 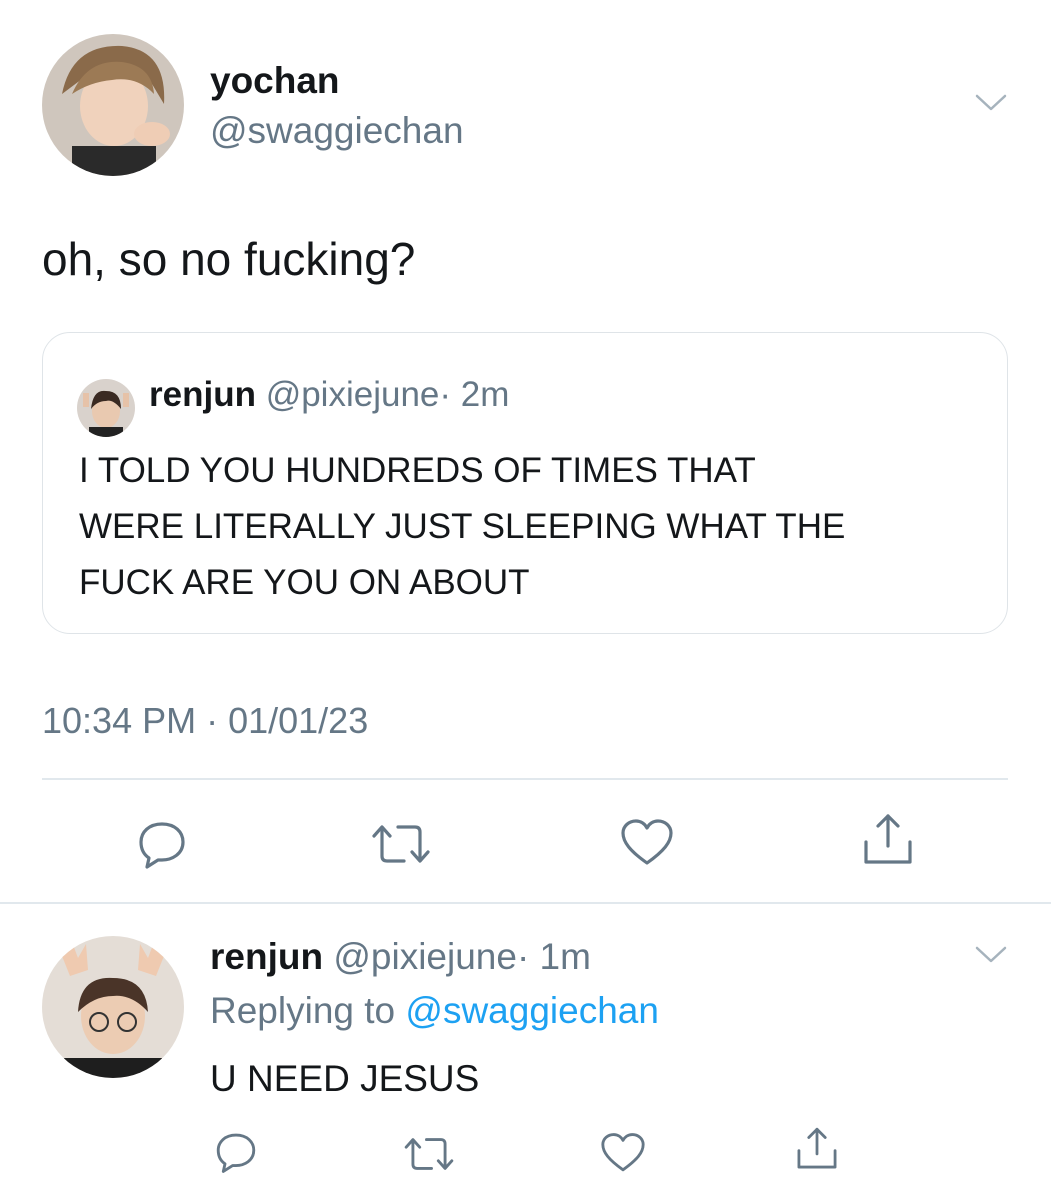 What do you see at coordinates (202, 394) in the screenshot?
I see `quoted-author-name: renjun` at bounding box center [202, 394].